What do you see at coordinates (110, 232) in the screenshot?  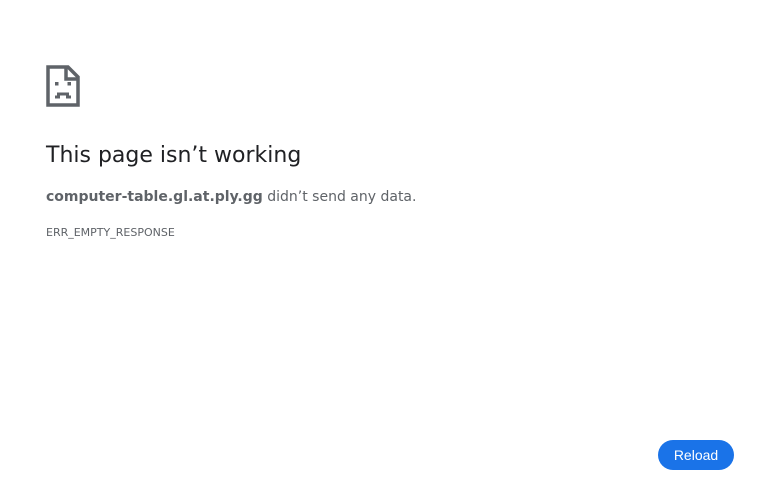 I see `error-code: ERR_EMPTY_RESPONSE` at bounding box center [110, 232].